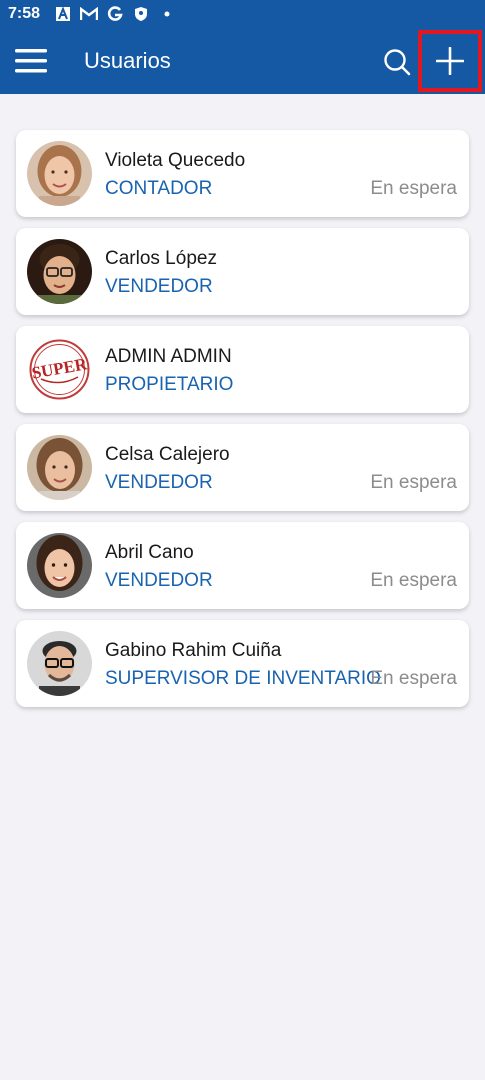 This screenshot has width=485, height=1080. What do you see at coordinates (242, 565) in the screenshot?
I see `user-card: Abril Cano VENDEDOR En espera` at bounding box center [242, 565].